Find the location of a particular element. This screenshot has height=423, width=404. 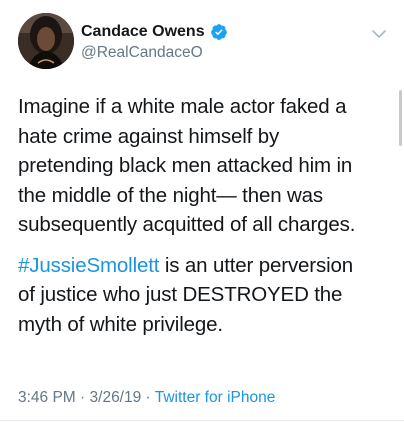

tweet-line: hate crime against himself by is located at coordinates (149, 136).